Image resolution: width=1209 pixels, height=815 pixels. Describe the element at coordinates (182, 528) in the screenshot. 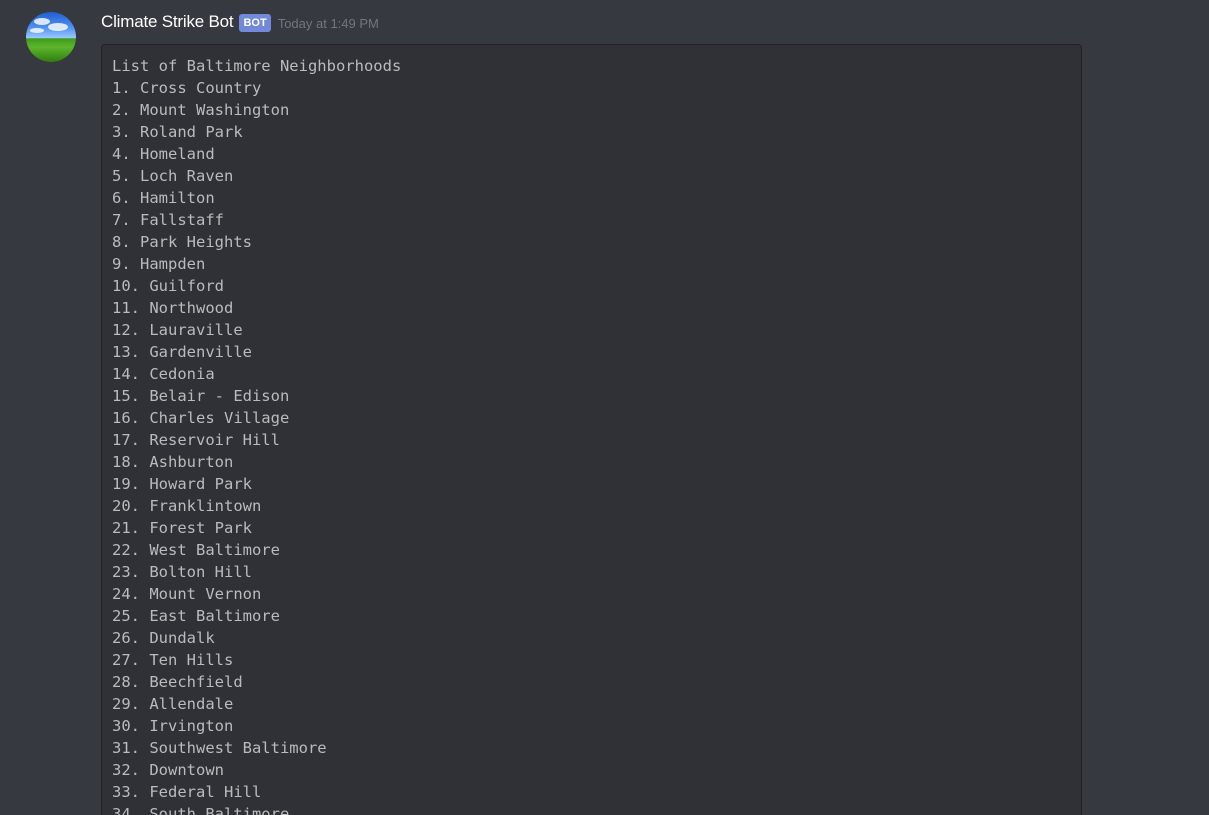

I see `neighborhood-list-item: 21. Forest Park` at that location.